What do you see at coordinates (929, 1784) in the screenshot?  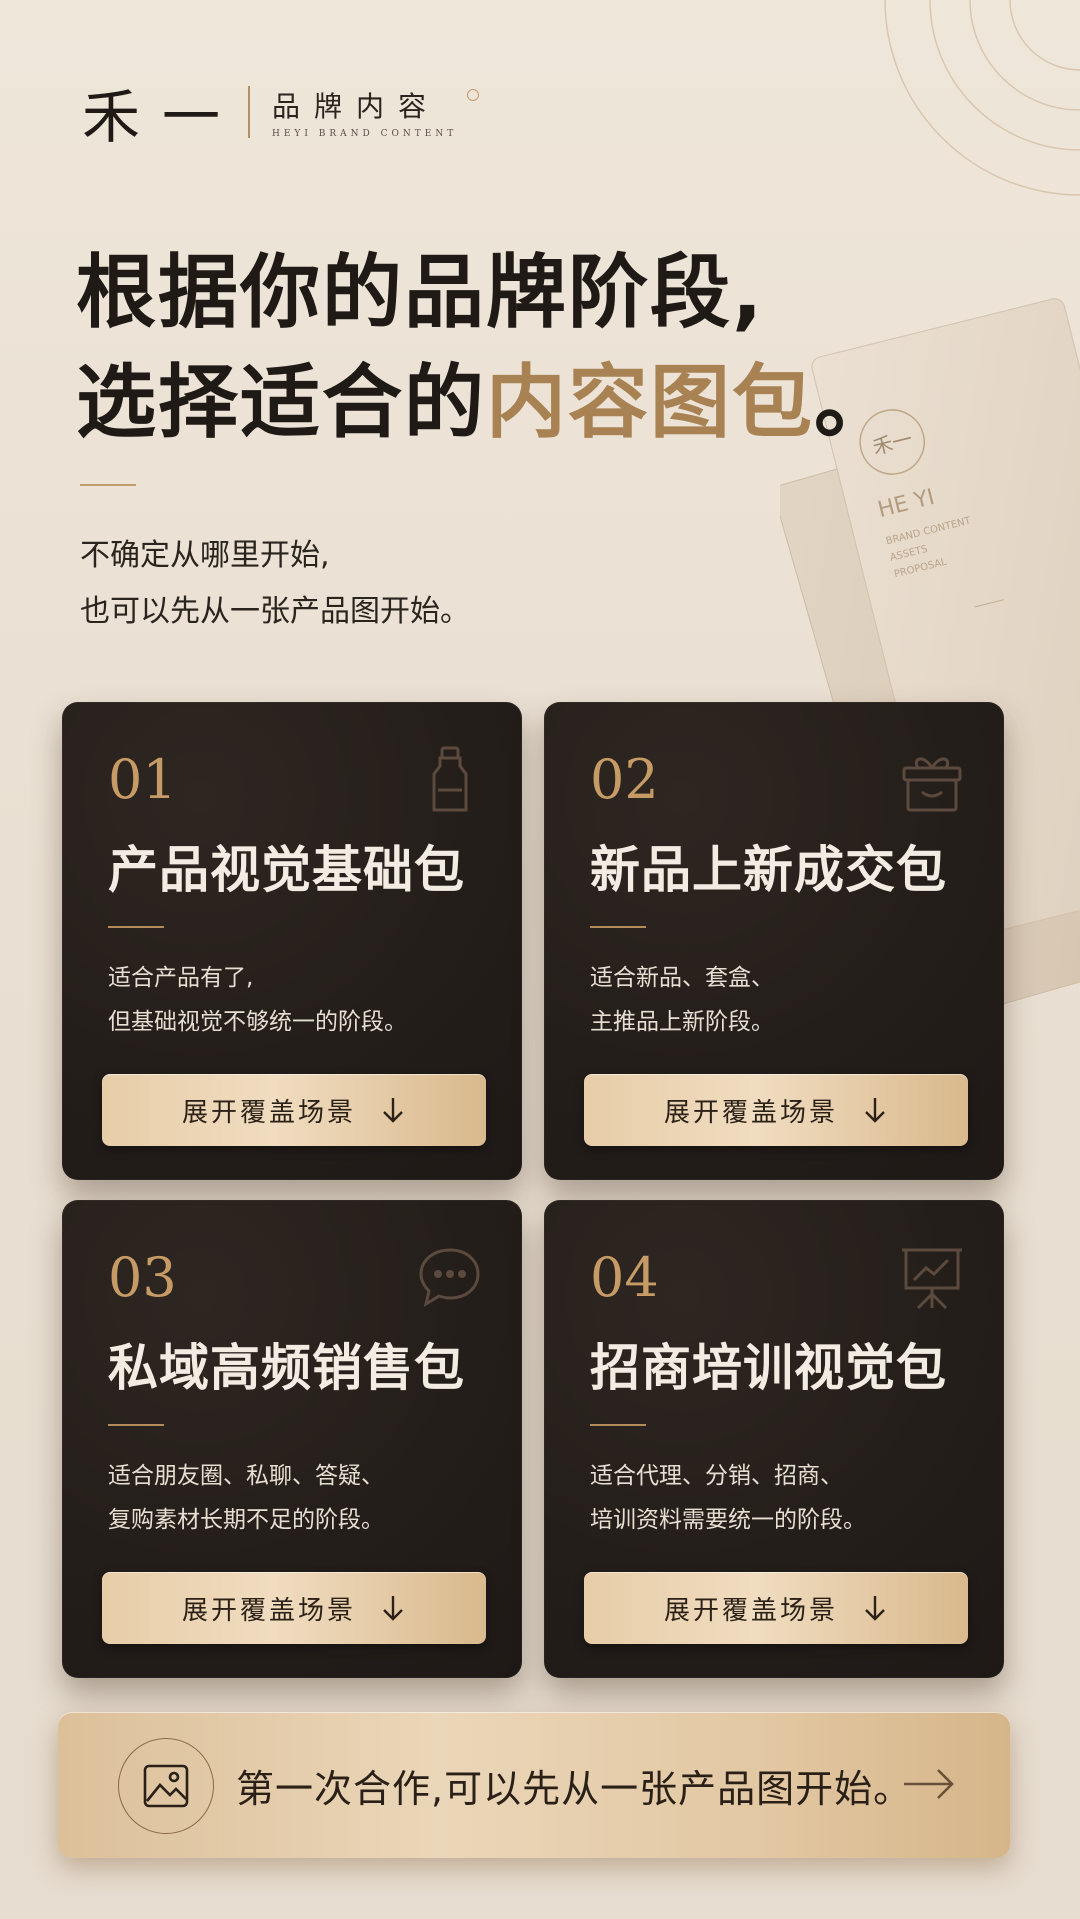 I see `arrow-right-icon` at bounding box center [929, 1784].